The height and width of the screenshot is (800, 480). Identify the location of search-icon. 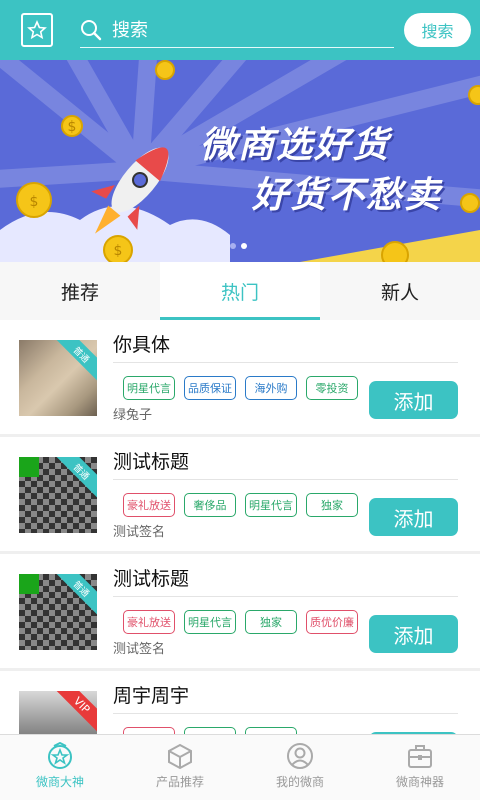
(91, 30).